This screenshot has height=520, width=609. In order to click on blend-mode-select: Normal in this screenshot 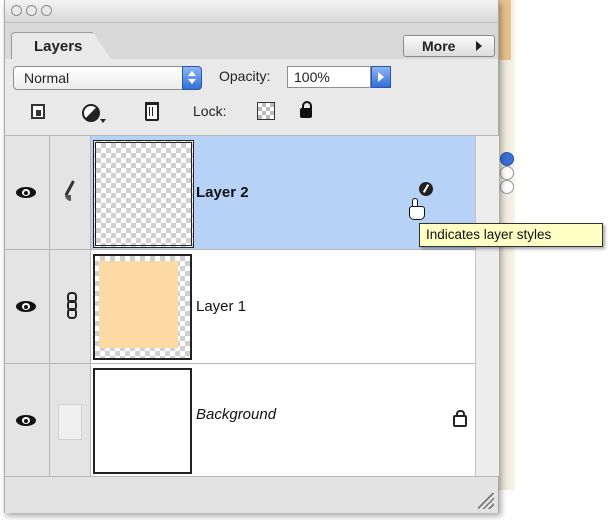, I will do `click(107, 78)`.